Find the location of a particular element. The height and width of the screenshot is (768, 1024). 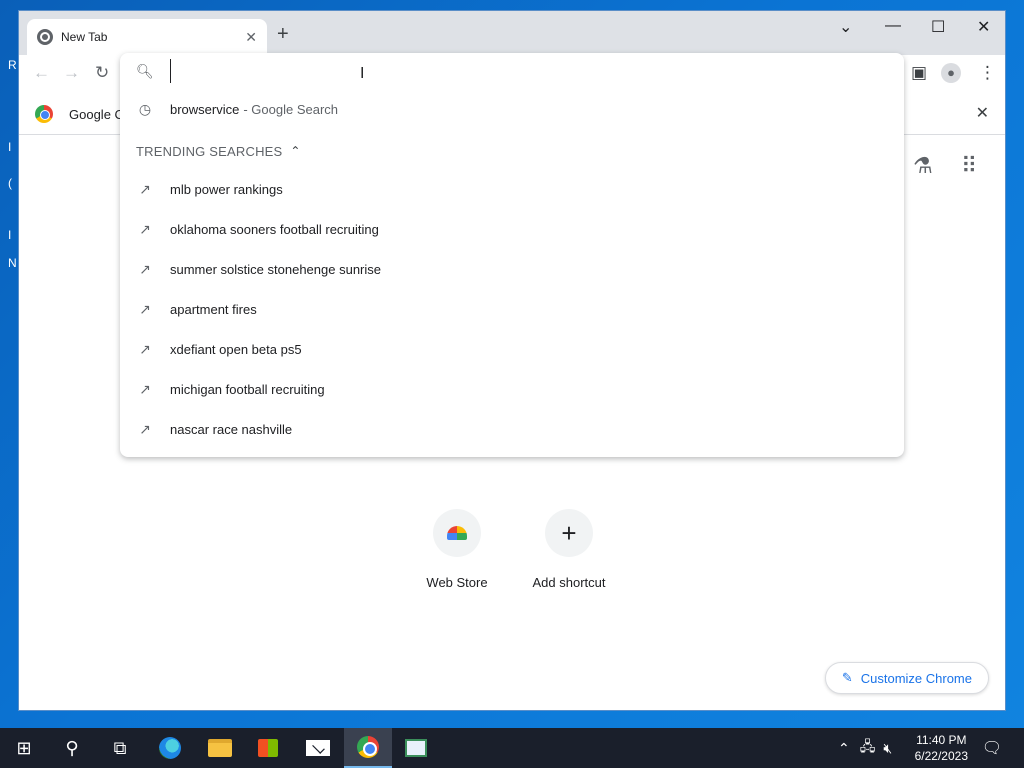

microsoft-store-icon is located at coordinates (268, 748).